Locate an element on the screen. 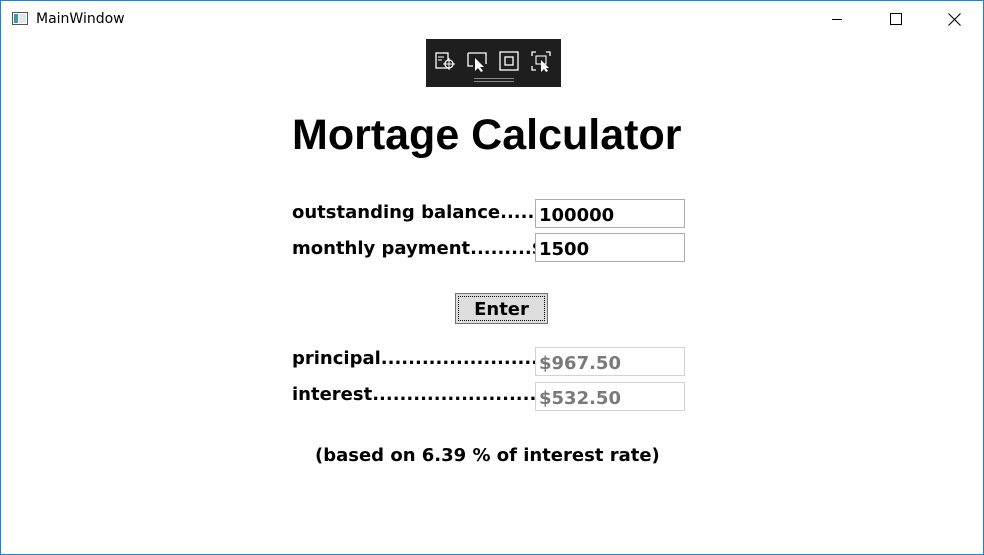 Image resolution: width=984 pixels, height=555 pixels. window-title: MainWindow is located at coordinates (80, 19).